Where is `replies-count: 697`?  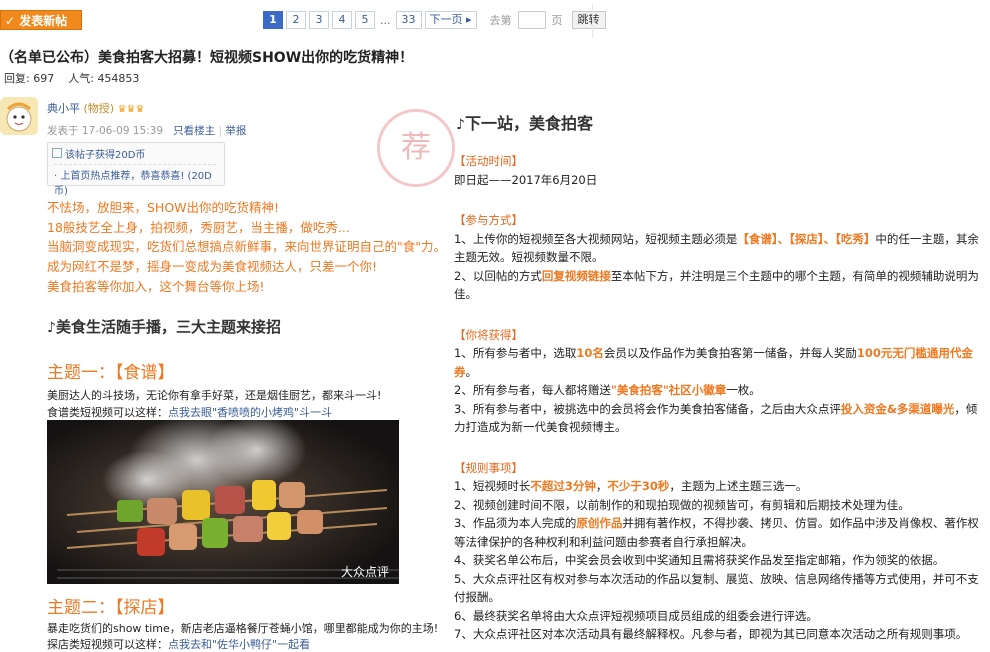 replies-count: 697 is located at coordinates (44, 78).